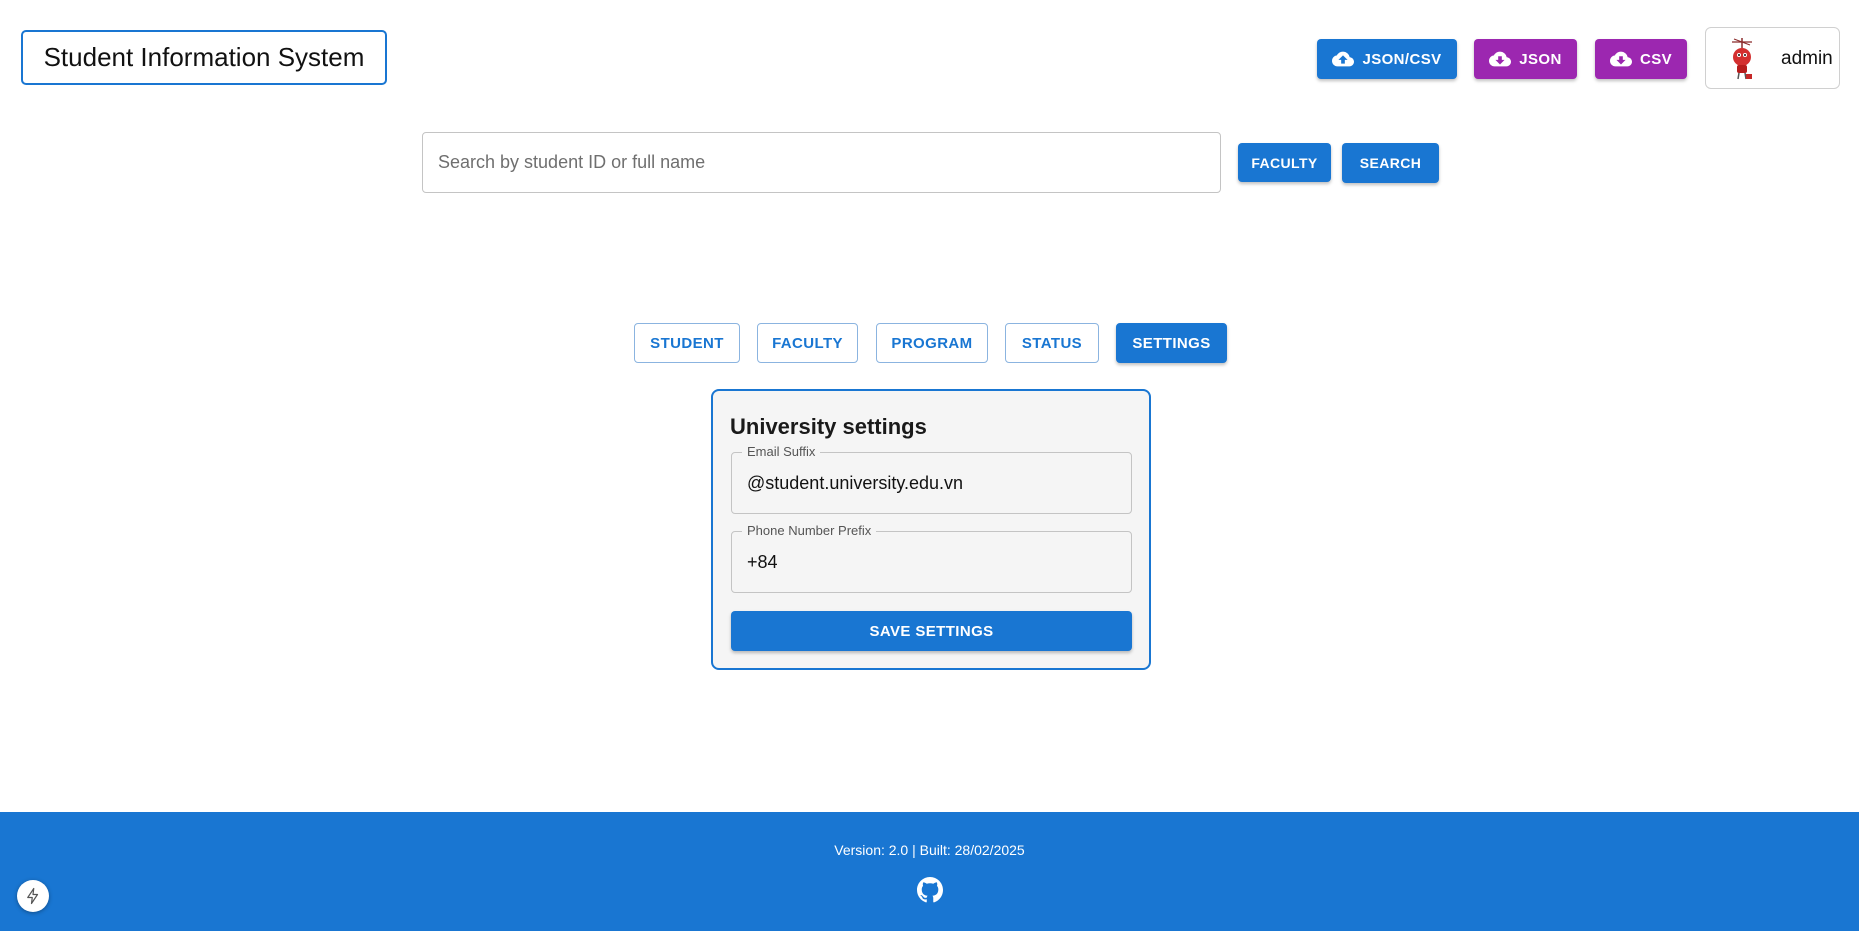  Describe the element at coordinates (828, 426) in the screenshot. I see `settings-title: University settings` at that location.